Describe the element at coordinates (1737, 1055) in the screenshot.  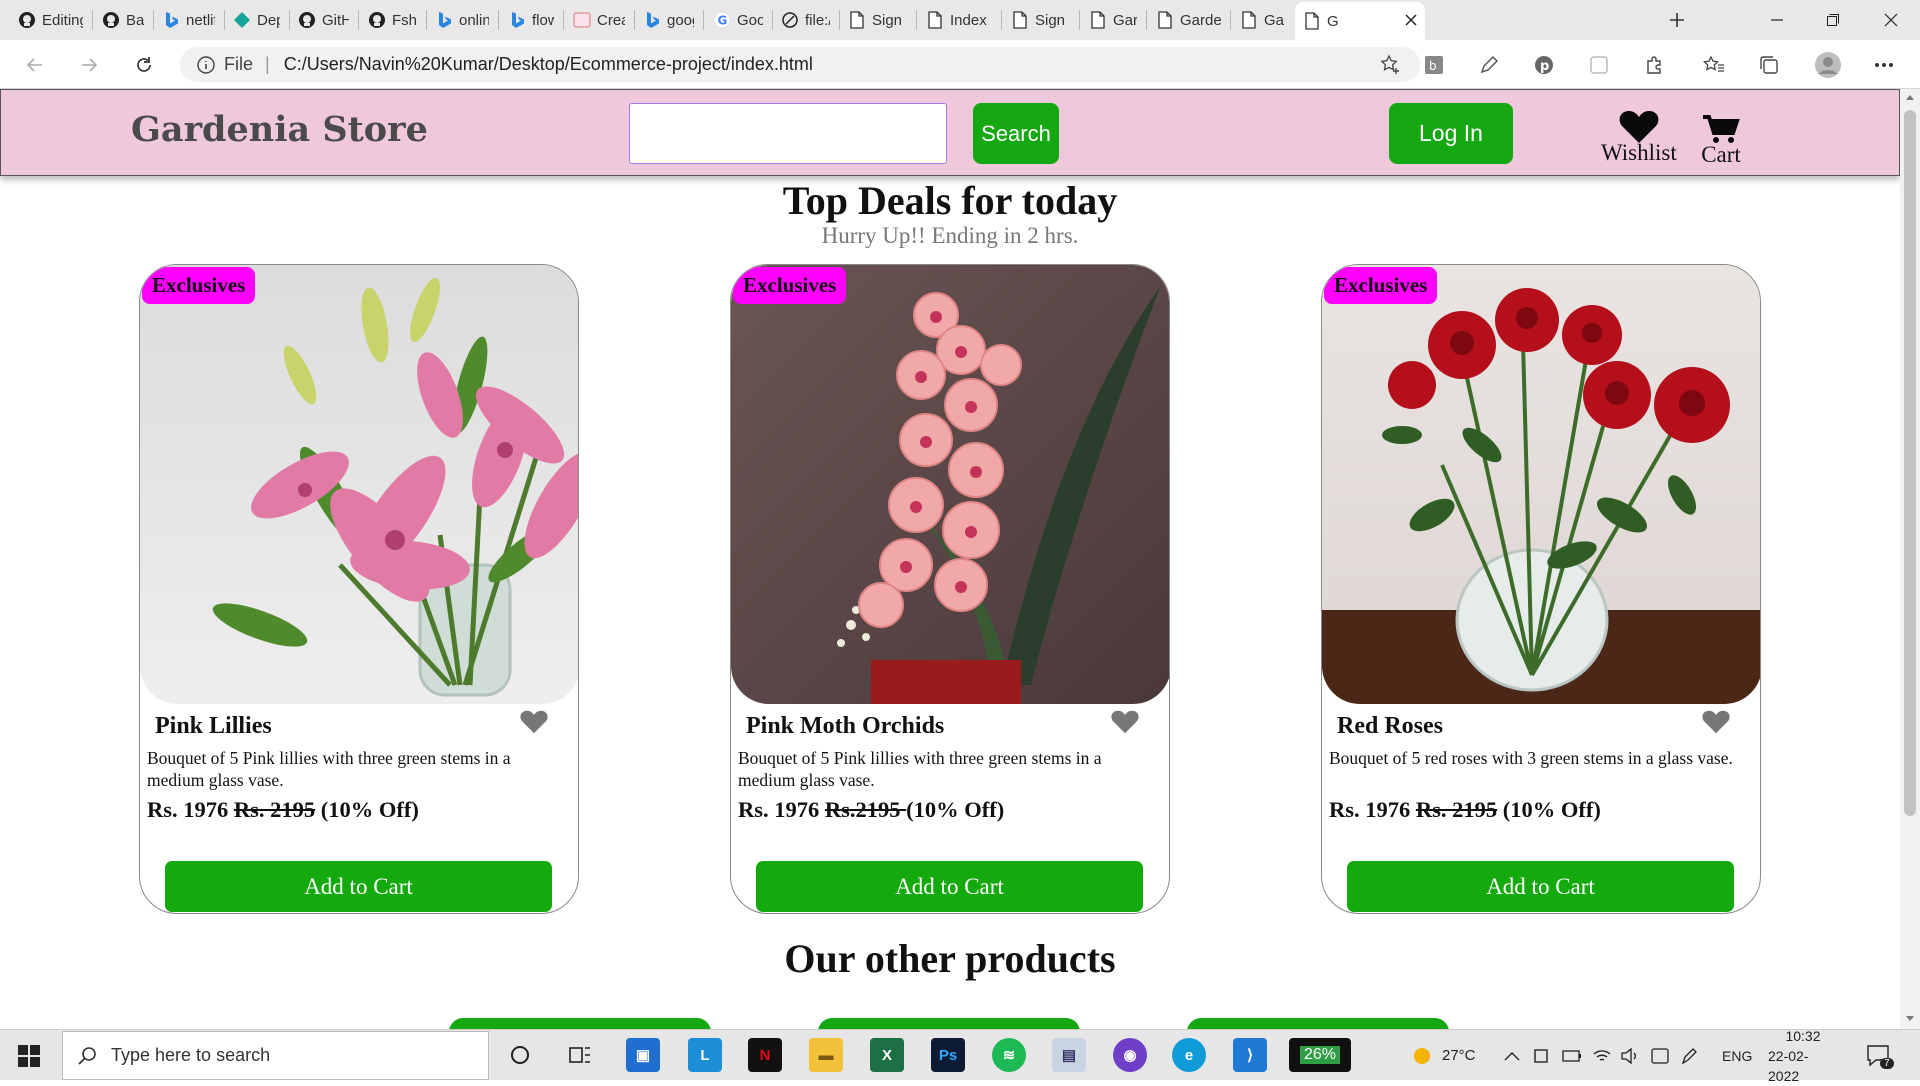
I see `language-indicator: ENG` at that location.